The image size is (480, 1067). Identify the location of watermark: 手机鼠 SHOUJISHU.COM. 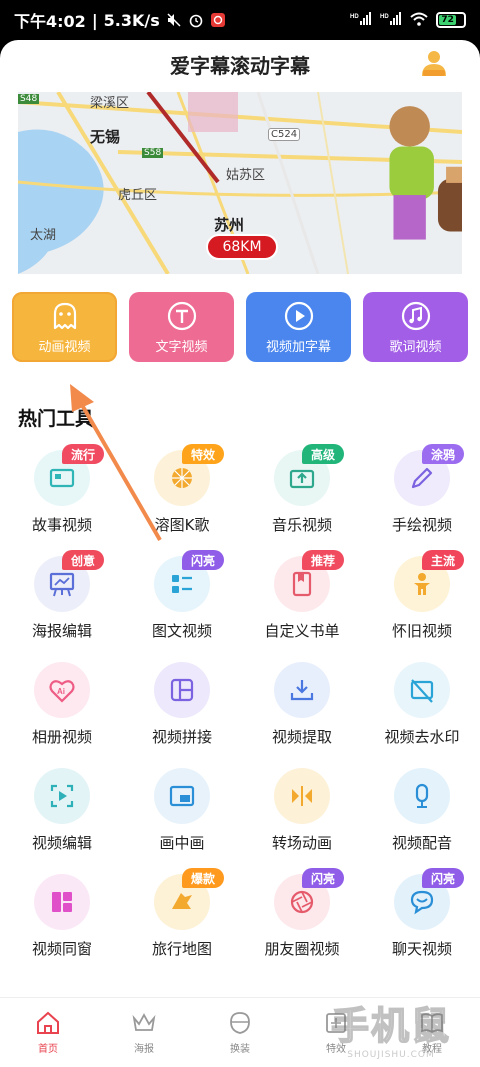
(391, 1027).